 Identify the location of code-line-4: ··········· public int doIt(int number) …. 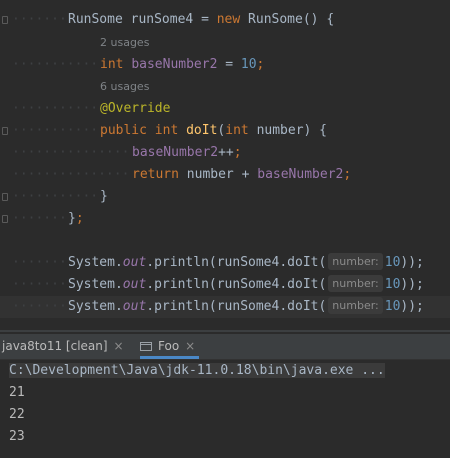
(225, 131).